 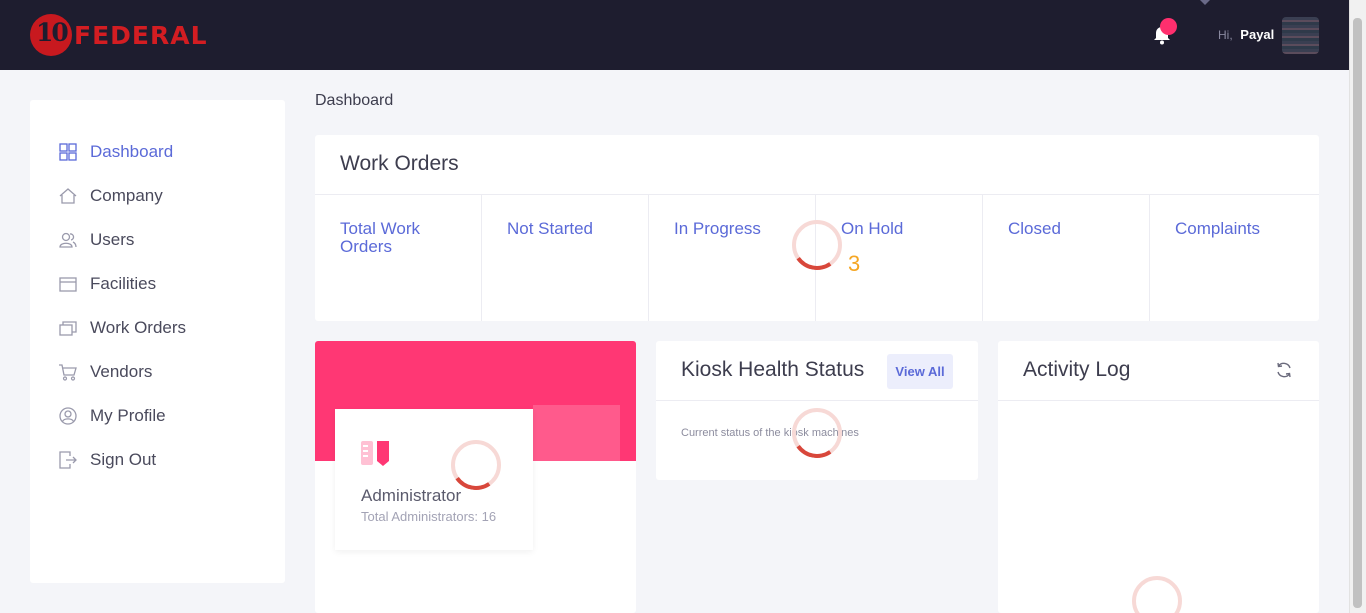 What do you see at coordinates (1205, 2) in the screenshot?
I see `chevron-down-icon` at bounding box center [1205, 2].